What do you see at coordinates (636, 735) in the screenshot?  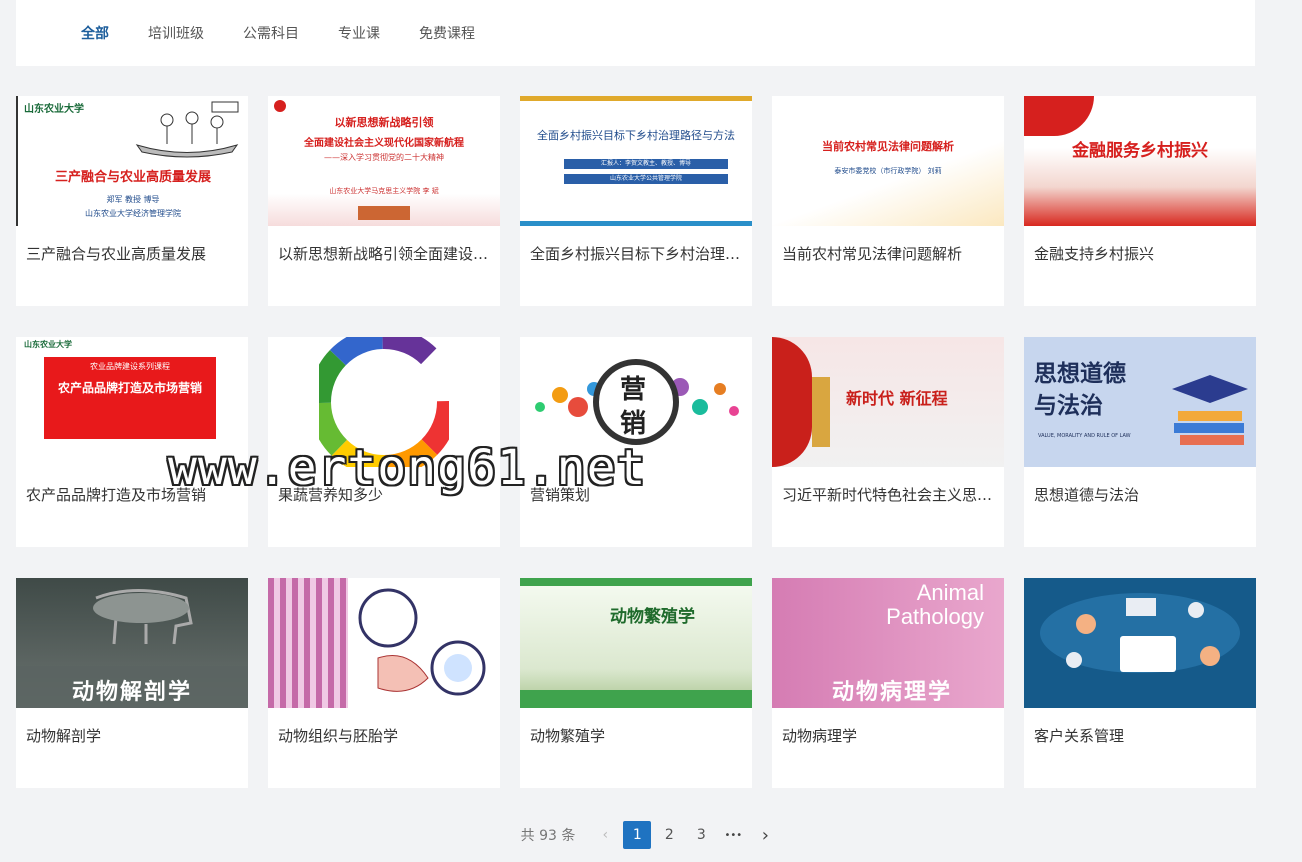 I see `course-title: 动物繁殖学` at bounding box center [636, 735].